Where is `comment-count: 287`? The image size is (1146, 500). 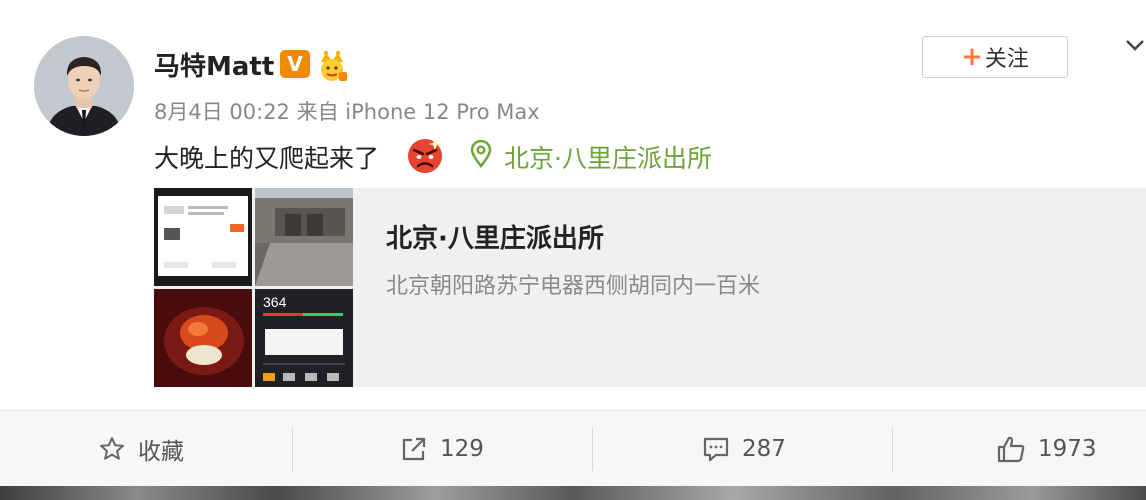 comment-count: 287 is located at coordinates (764, 449).